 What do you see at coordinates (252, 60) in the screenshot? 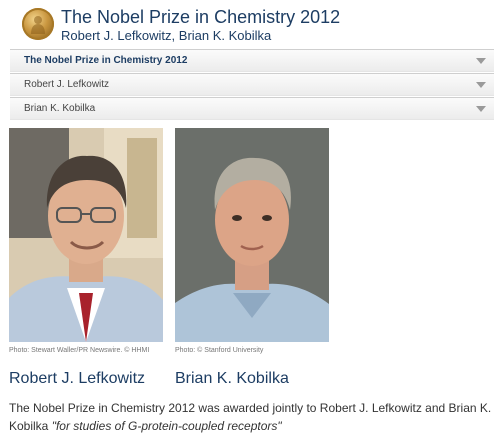
I see `menu-item-prize-overview: The Nobel Prize in Chemistry 2012` at bounding box center [252, 60].